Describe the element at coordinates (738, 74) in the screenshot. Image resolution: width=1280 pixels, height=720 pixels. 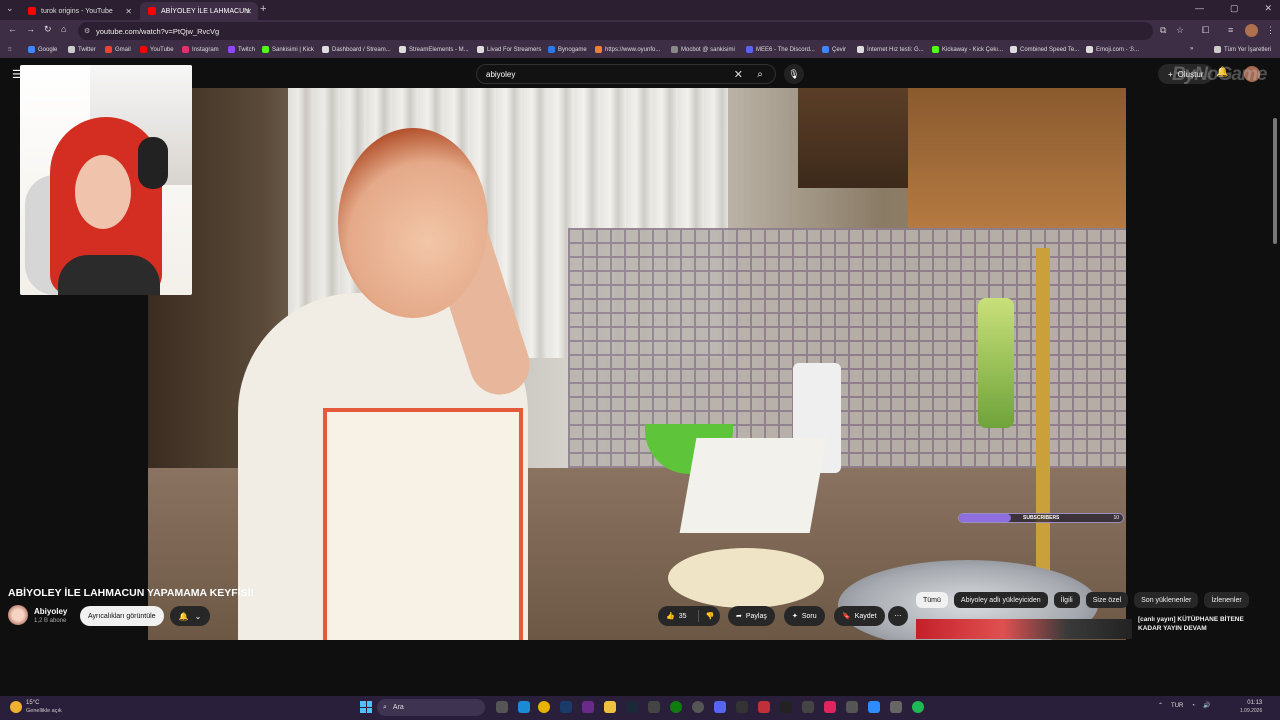
I see `clear-search-icon: ✕` at that location.